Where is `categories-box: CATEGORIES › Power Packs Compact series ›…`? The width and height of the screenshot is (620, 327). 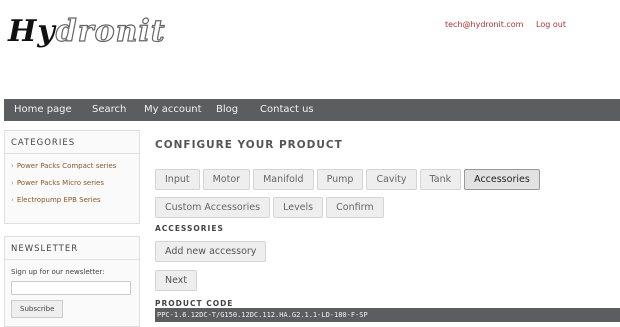
categories-box: CATEGORIES › Power Packs Compact series ›… is located at coordinates (72, 177).